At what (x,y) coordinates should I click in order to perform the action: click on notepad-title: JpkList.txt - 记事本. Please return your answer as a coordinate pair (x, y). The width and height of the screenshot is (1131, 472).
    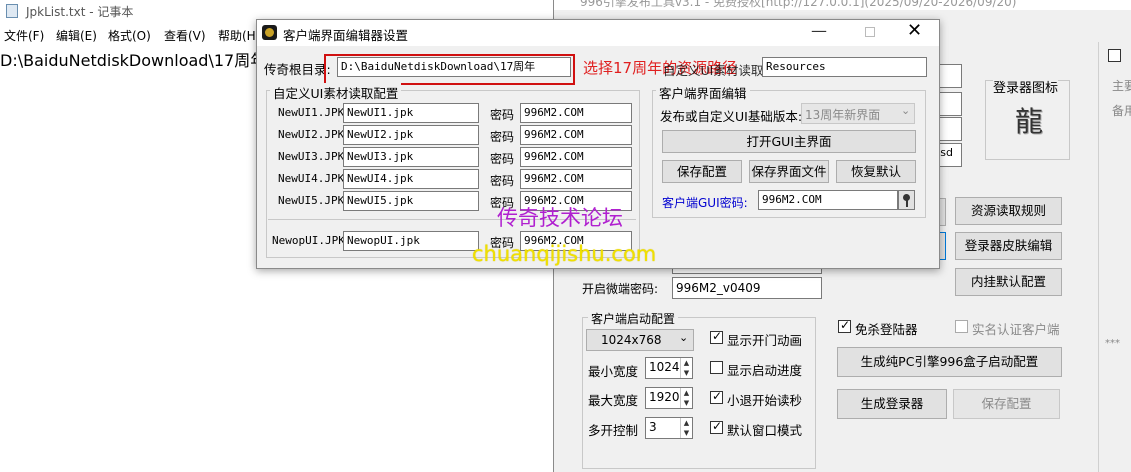
    Looking at the image, I should click on (80, 12).